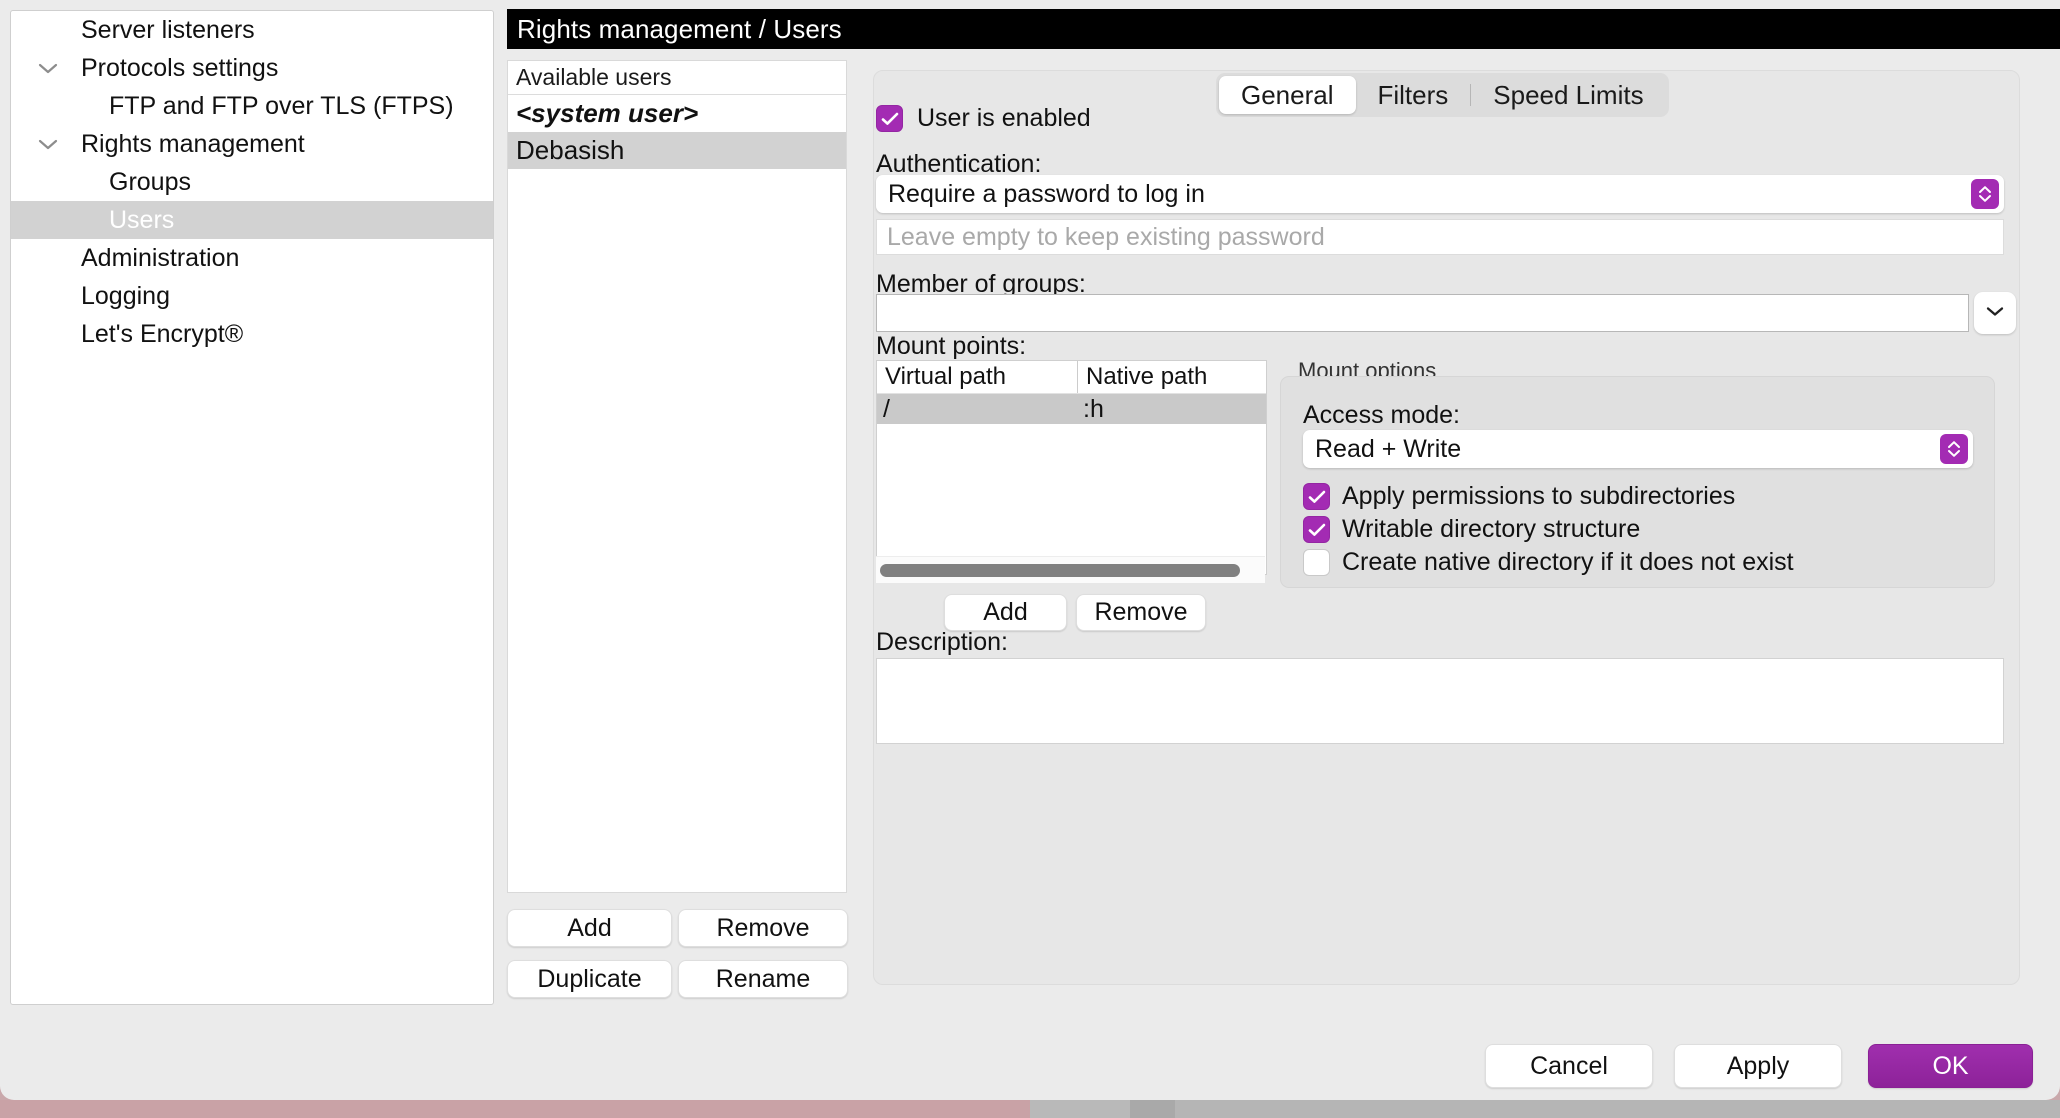 The height and width of the screenshot is (1118, 2060). Describe the element at coordinates (252, 296) in the screenshot. I see `sidebar-item-logging: Logging` at that location.